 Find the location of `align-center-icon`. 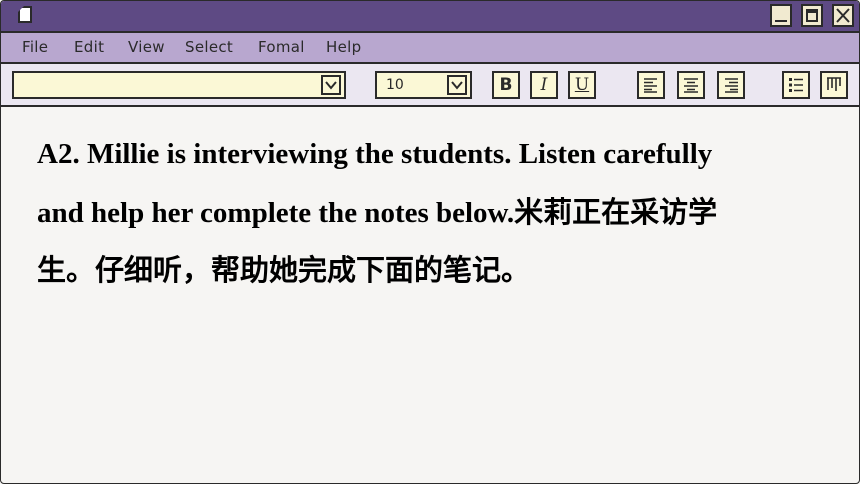

align-center-icon is located at coordinates (691, 85).